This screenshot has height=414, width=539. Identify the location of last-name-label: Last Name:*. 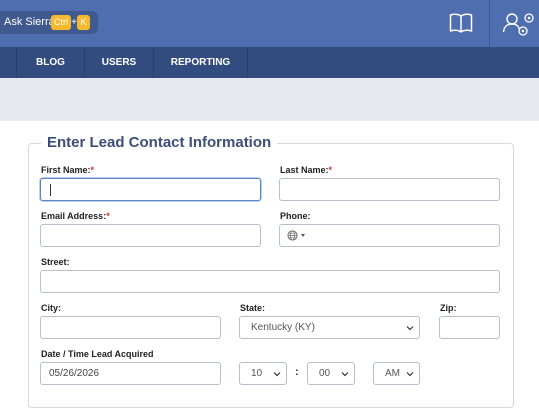
(306, 170).